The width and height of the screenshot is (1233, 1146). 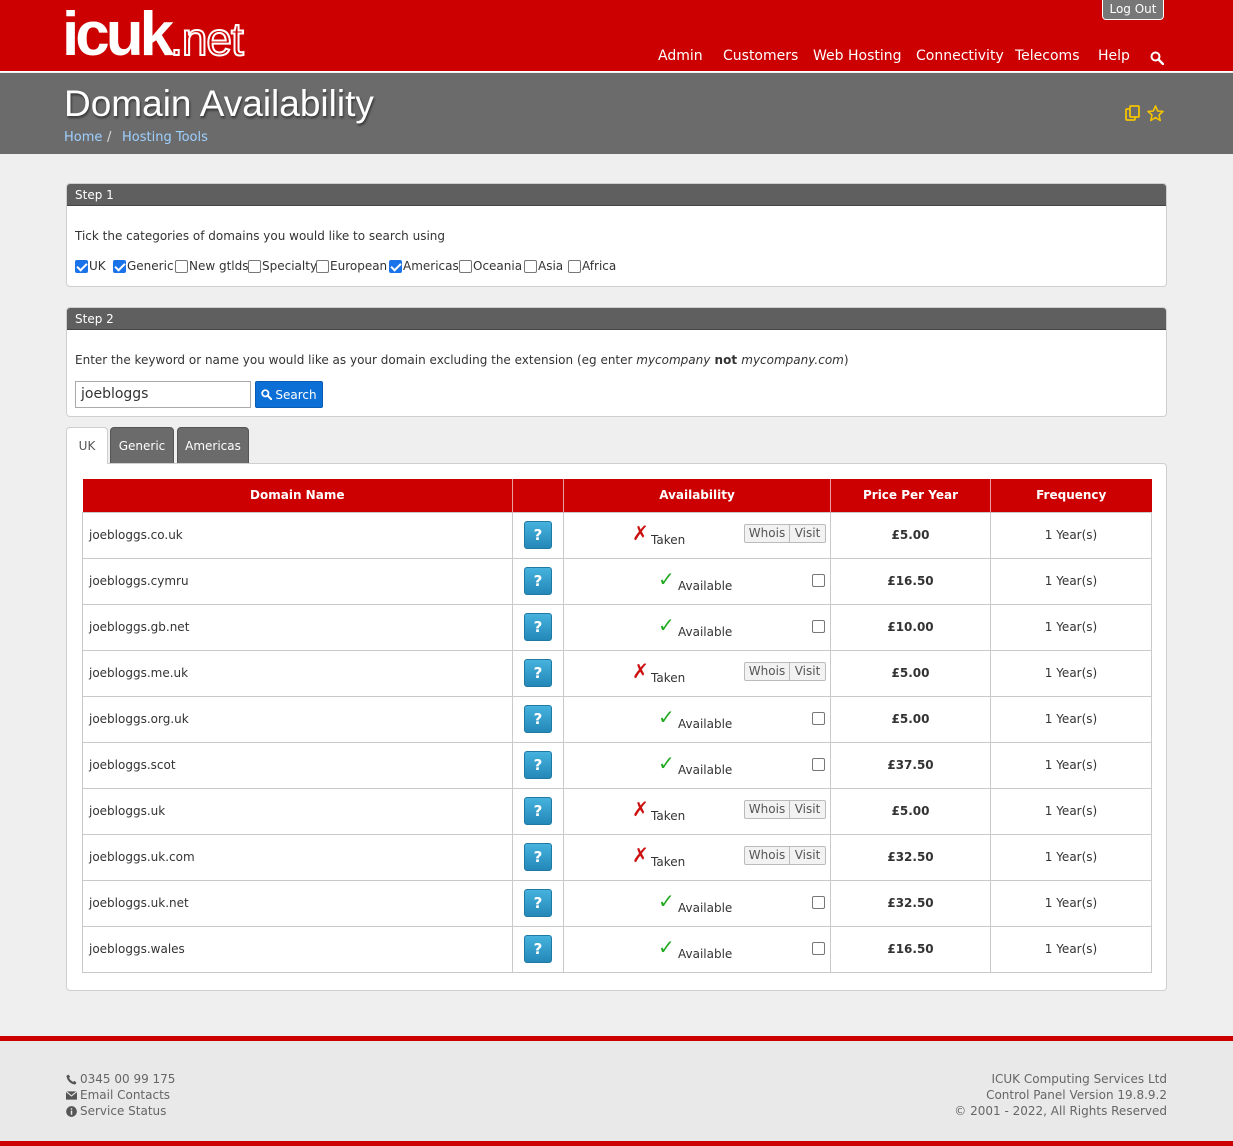 What do you see at coordinates (910, 857) in the screenshot?
I see `price-per-year: £32.50` at bounding box center [910, 857].